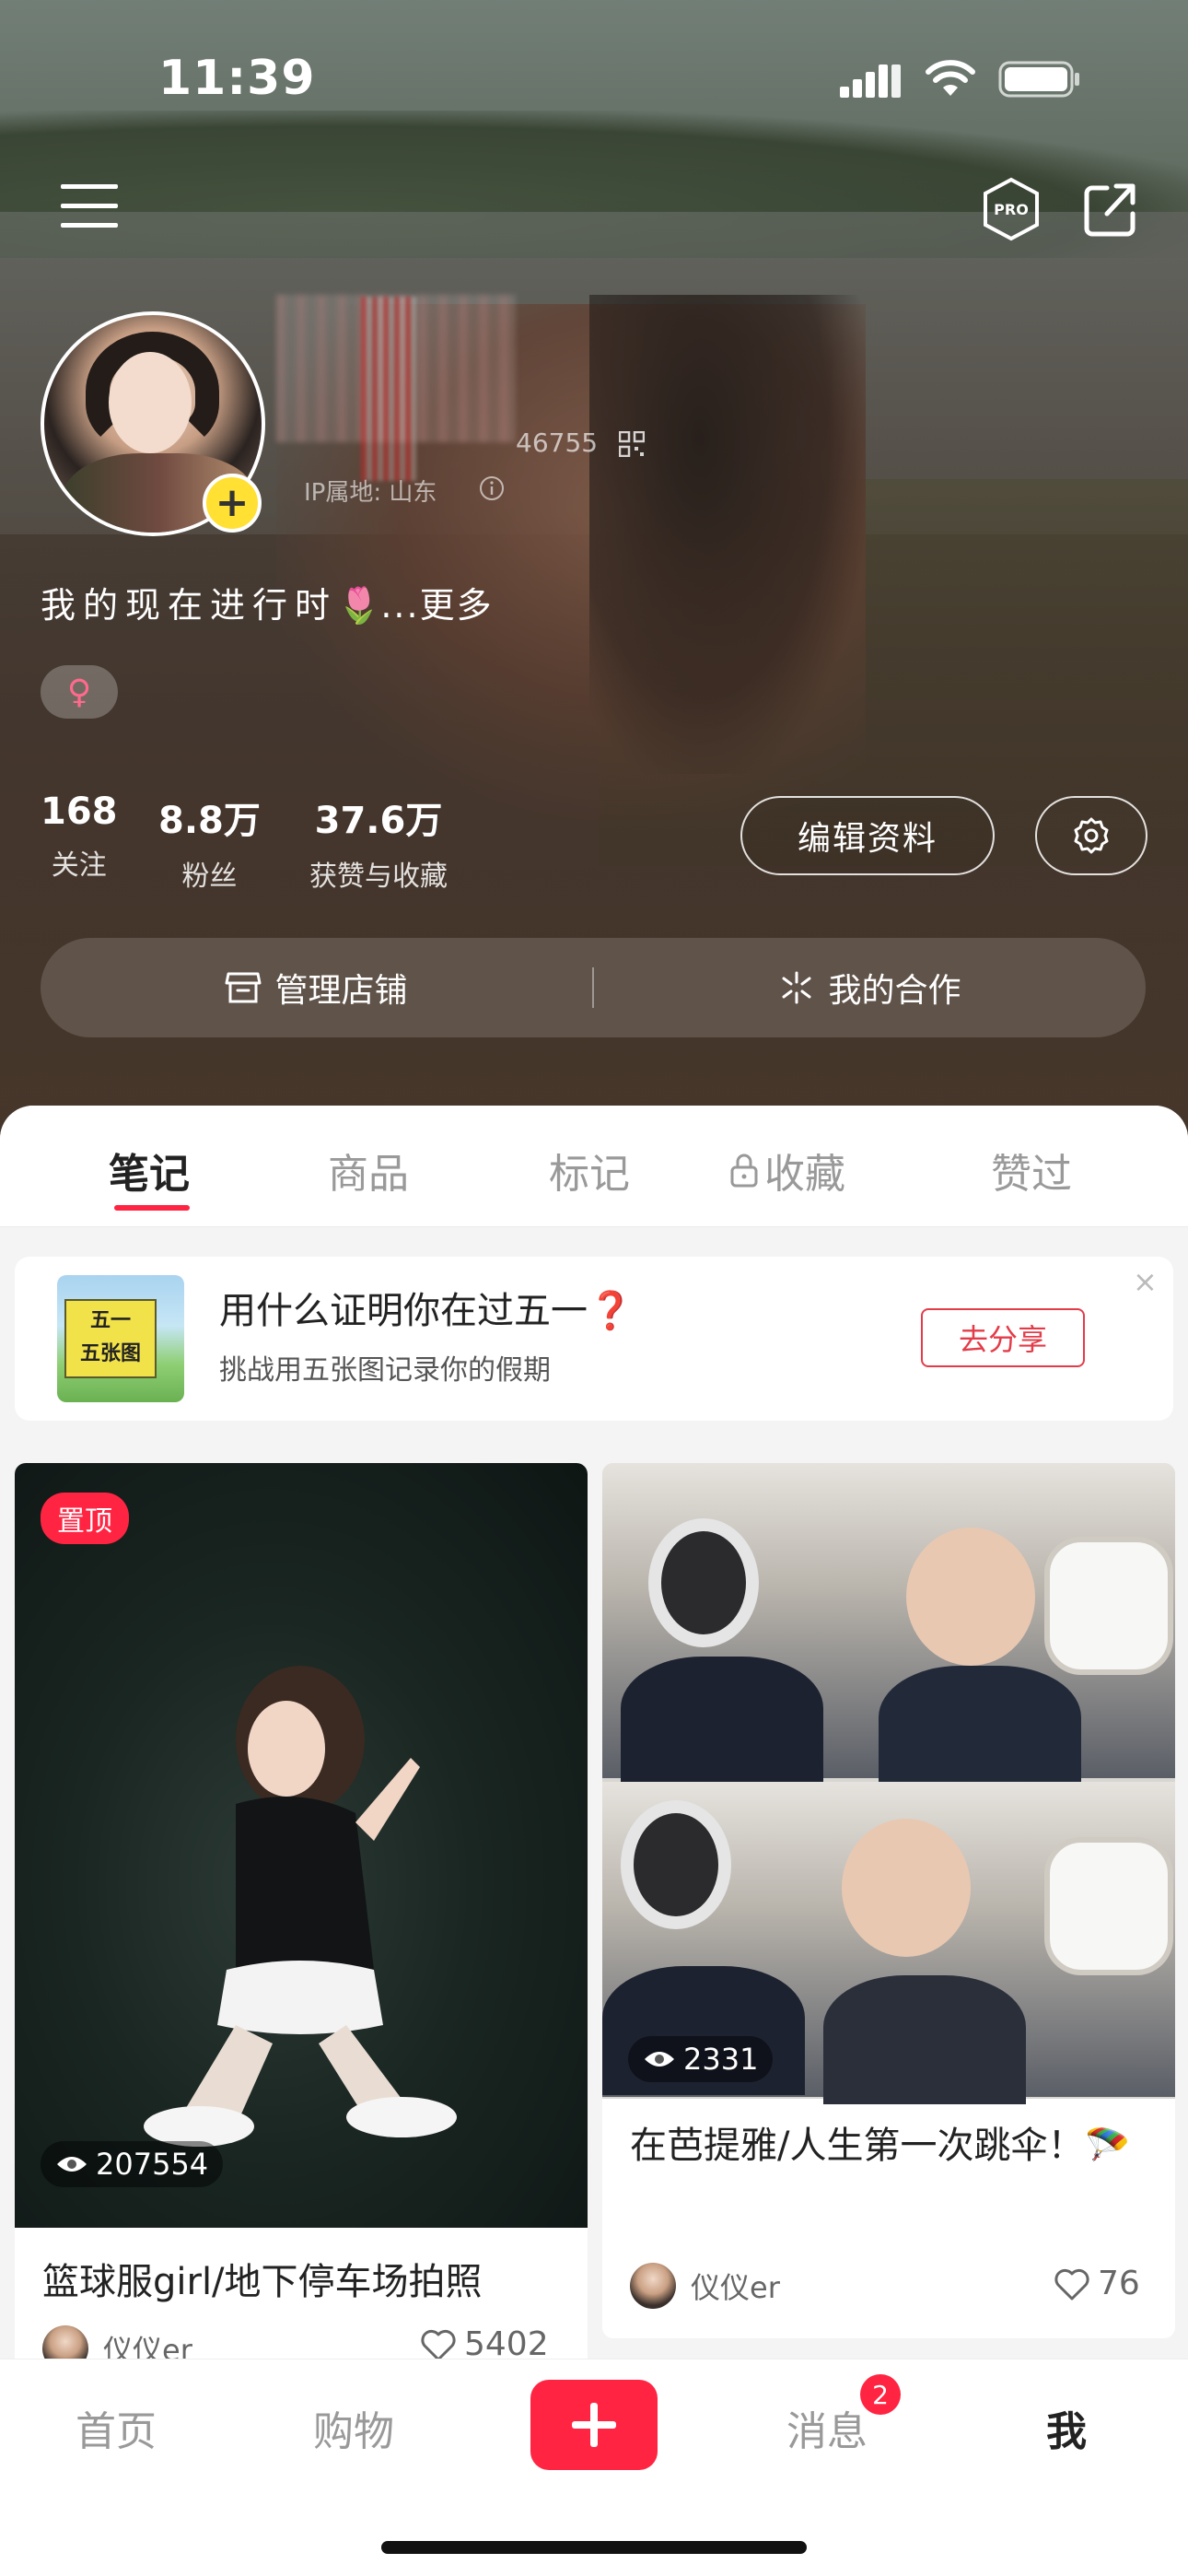 The width and height of the screenshot is (1188, 2576). Describe the element at coordinates (427, 1311) in the screenshot. I see `banner-title: 用什么证明你在过五一❓` at that location.